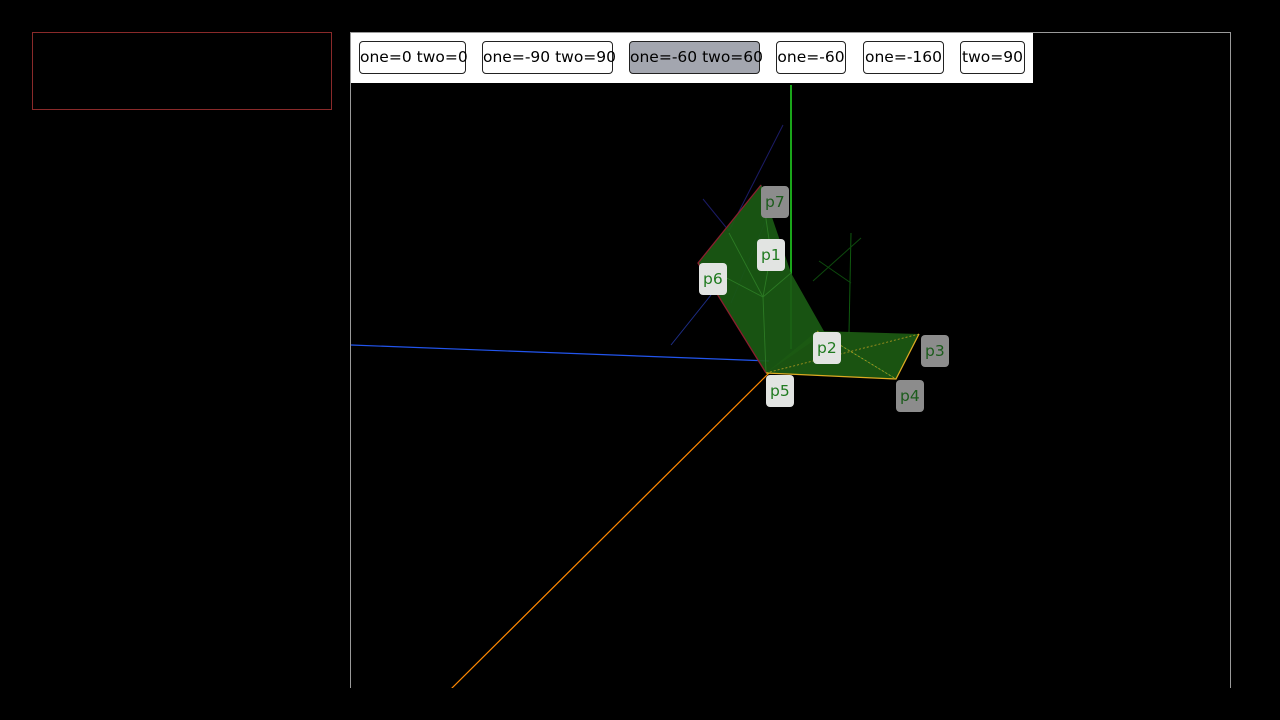 The height and width of the screenshot is (720, 1280). What do you see at coordinates (935, 351) in the screenshot?
I see `point-label-p3: p3` at bounding box center [935, 351].